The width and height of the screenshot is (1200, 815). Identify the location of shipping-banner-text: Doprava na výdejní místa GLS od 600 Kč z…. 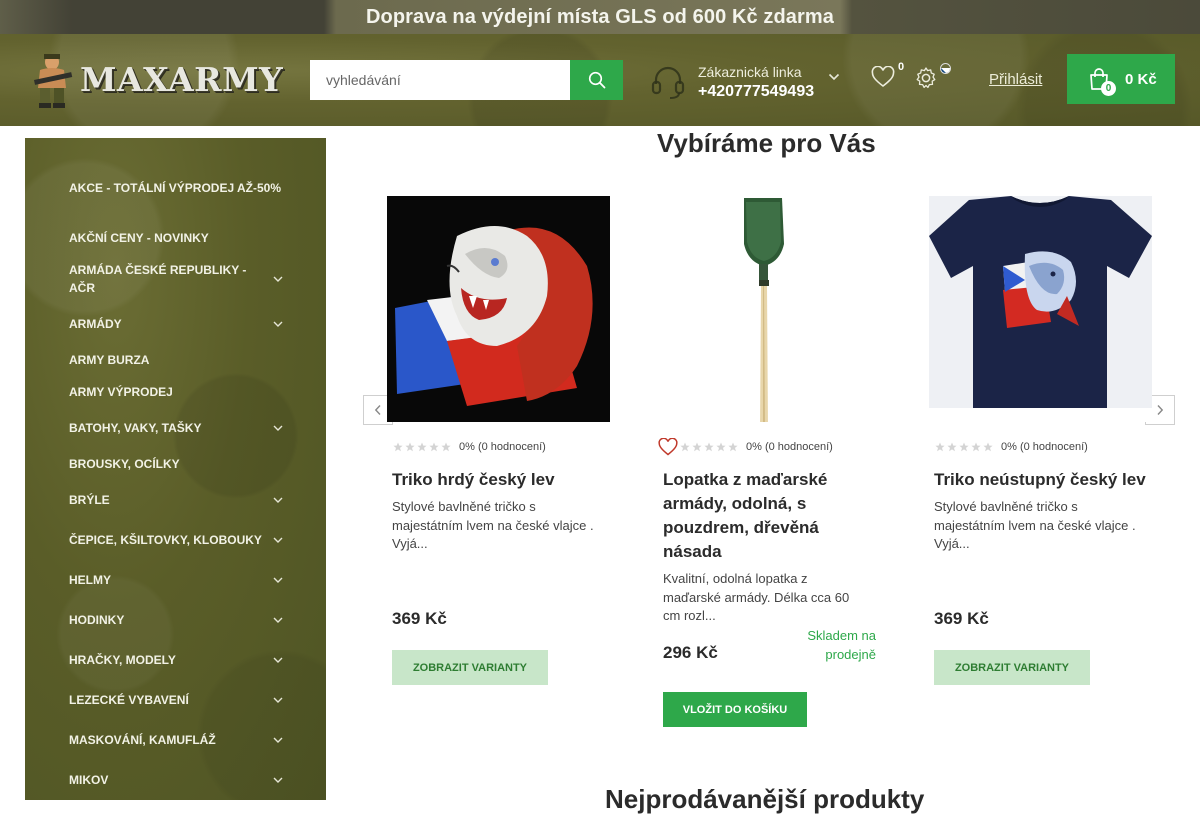
(600, 16).